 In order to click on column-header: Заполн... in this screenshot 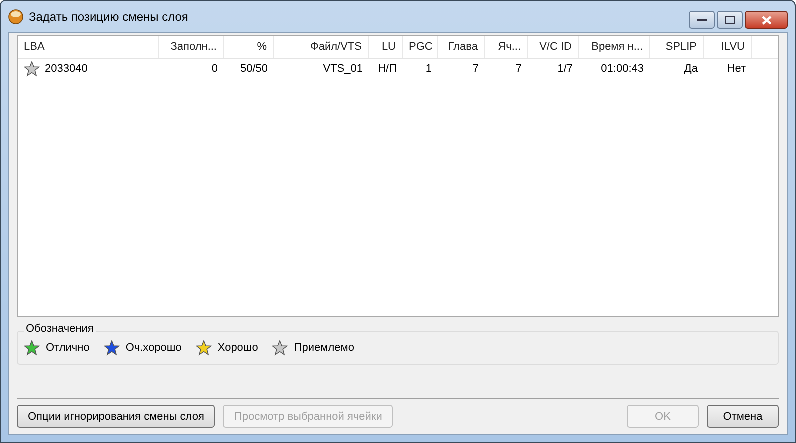, I will do `click(191, 47)`.